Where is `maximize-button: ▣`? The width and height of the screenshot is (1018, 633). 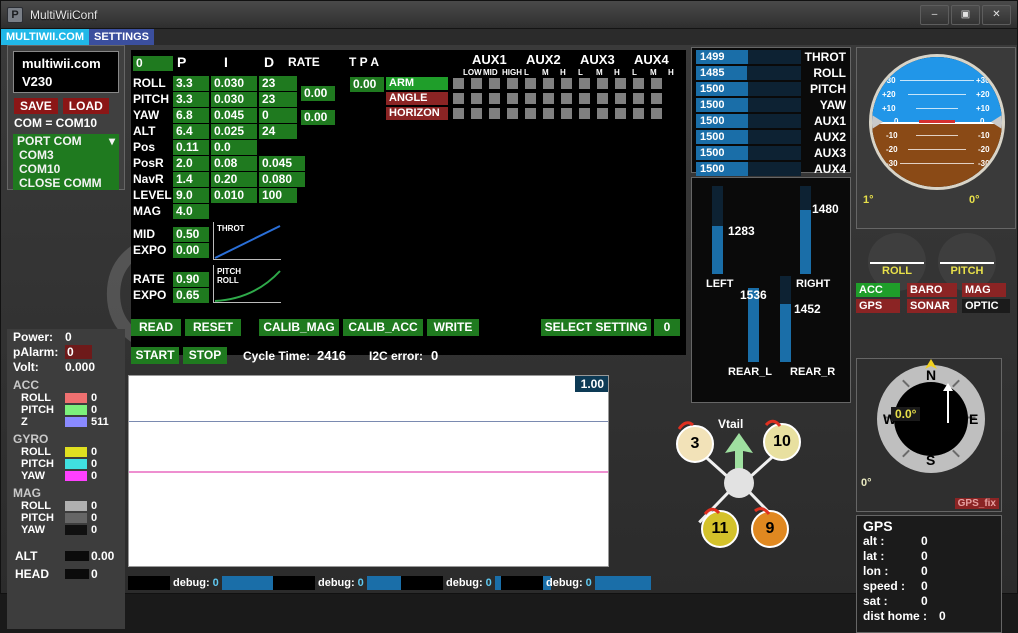
maximize-button: ▣ is located at coordinates (965, 14).